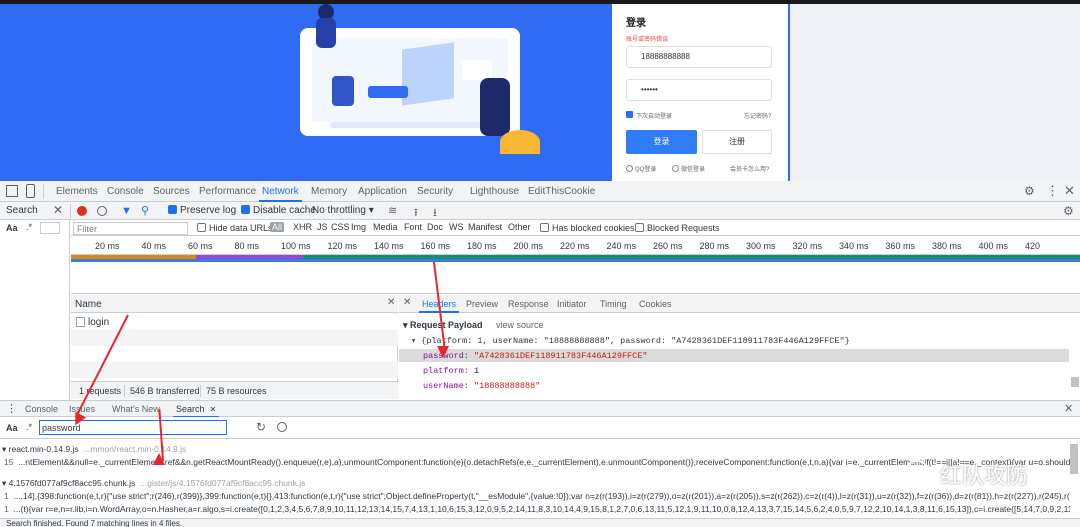 Image resolution: width=1080 pixels, height=527 pixels. What do you see at coordinates (235, 228) in the screenshot?
I see `hide-data-urls-checkbox: Hide data URLs` at bounding box center [235, 228].